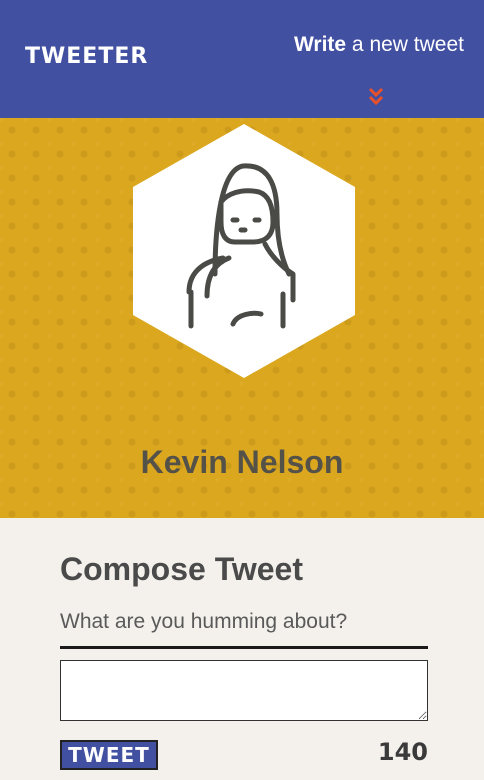 The height and width of the screenshot is (780, 484). I want to click on write-tweet-rest: a new tweet, so click(405, 44).